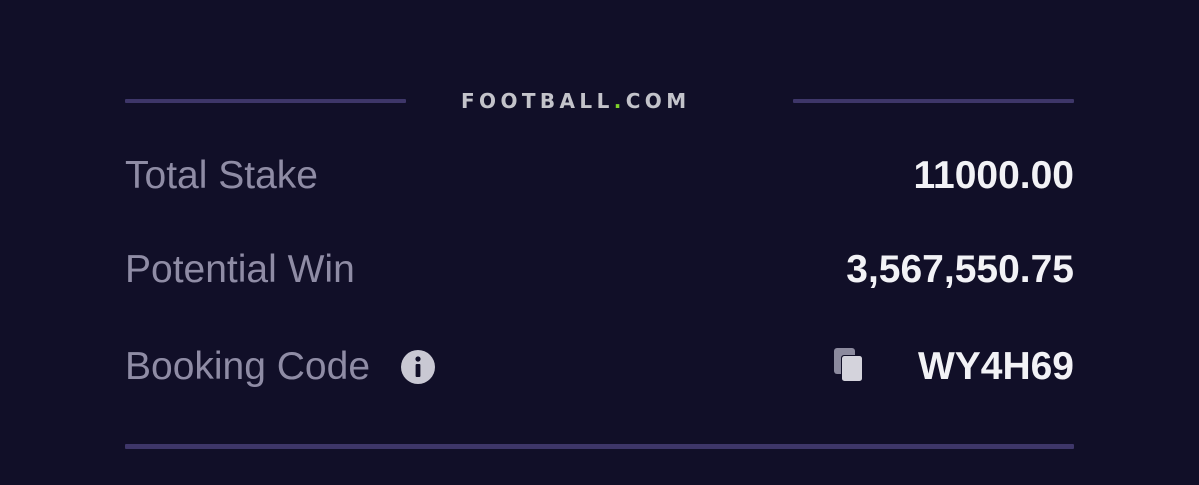 This screenshot has height=485, width=1199. I want to click on logo-text-football: FOOTBALL, so click(537, 101).